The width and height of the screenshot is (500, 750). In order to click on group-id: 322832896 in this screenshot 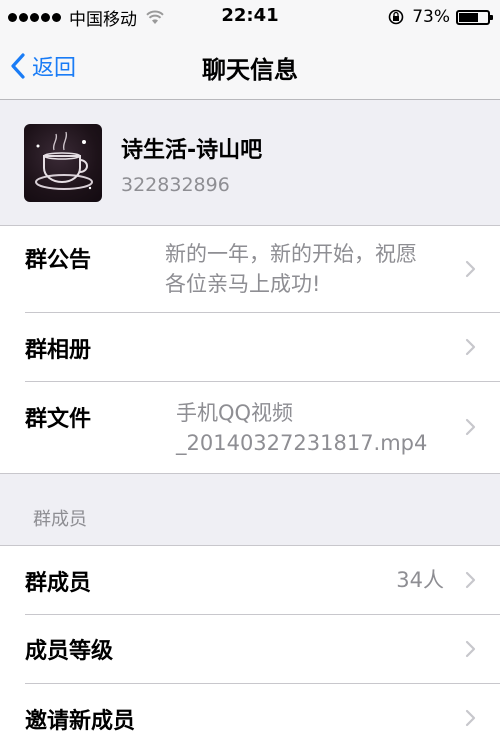, I will do `click(175, 185)`.